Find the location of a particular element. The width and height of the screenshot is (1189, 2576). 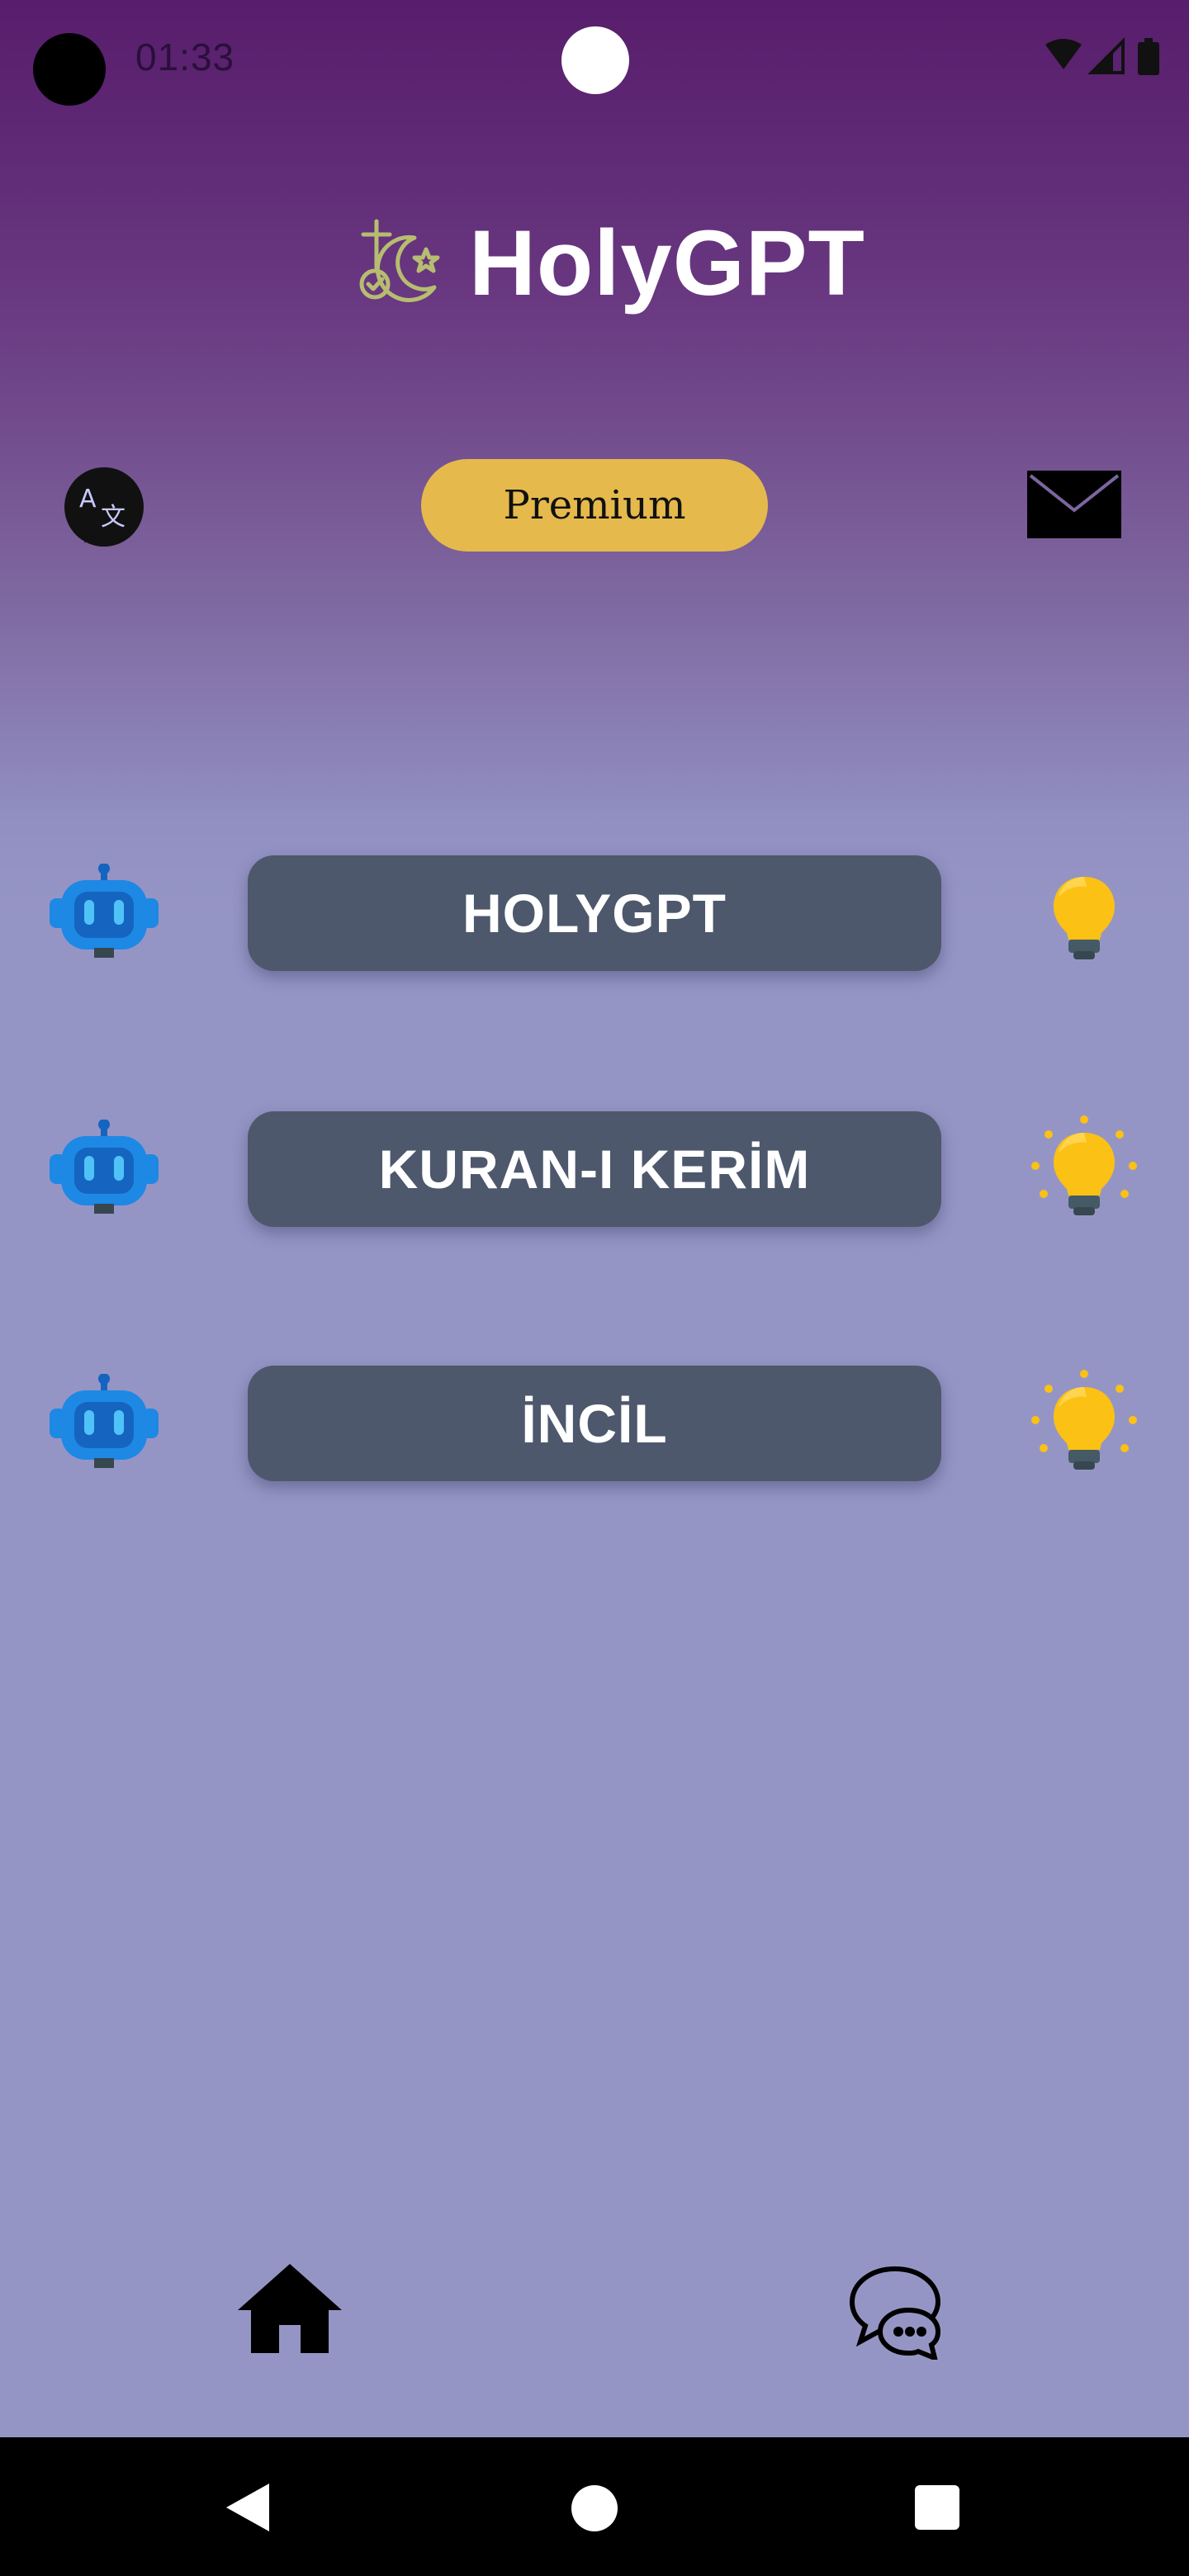

lightbulb-icon is located at coordinates (1084, 912).